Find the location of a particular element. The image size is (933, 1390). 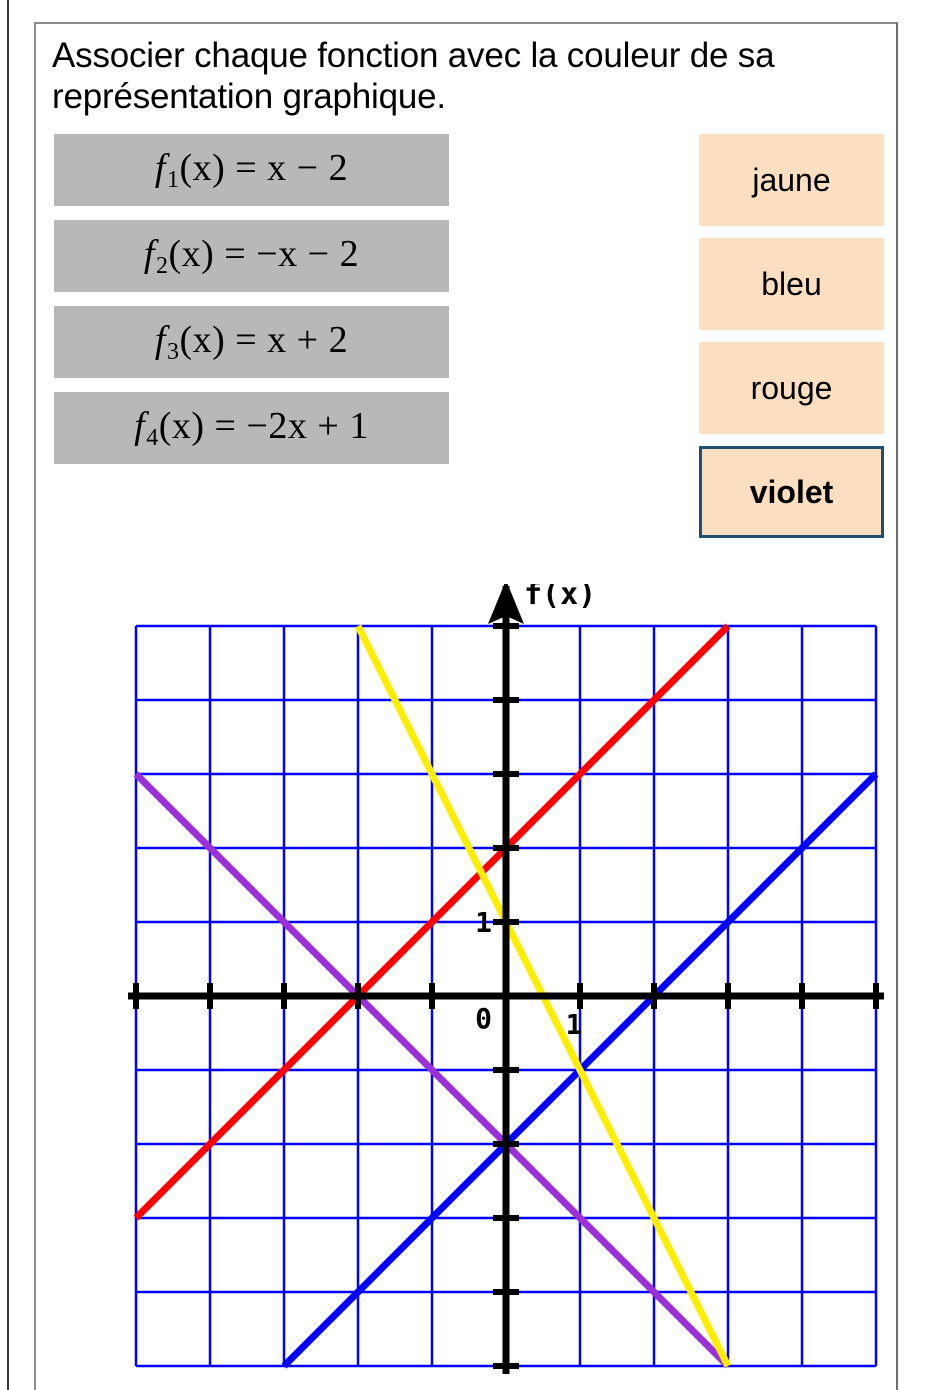

function-formula-3: f3(x) = x + 2 is located at coordinates (251, 342).